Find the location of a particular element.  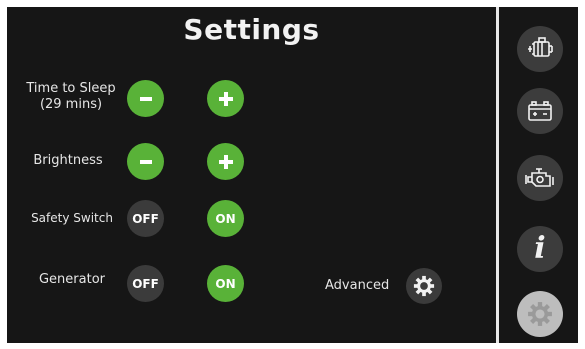

brightness-increase-button is located at coordinates (225, 161).